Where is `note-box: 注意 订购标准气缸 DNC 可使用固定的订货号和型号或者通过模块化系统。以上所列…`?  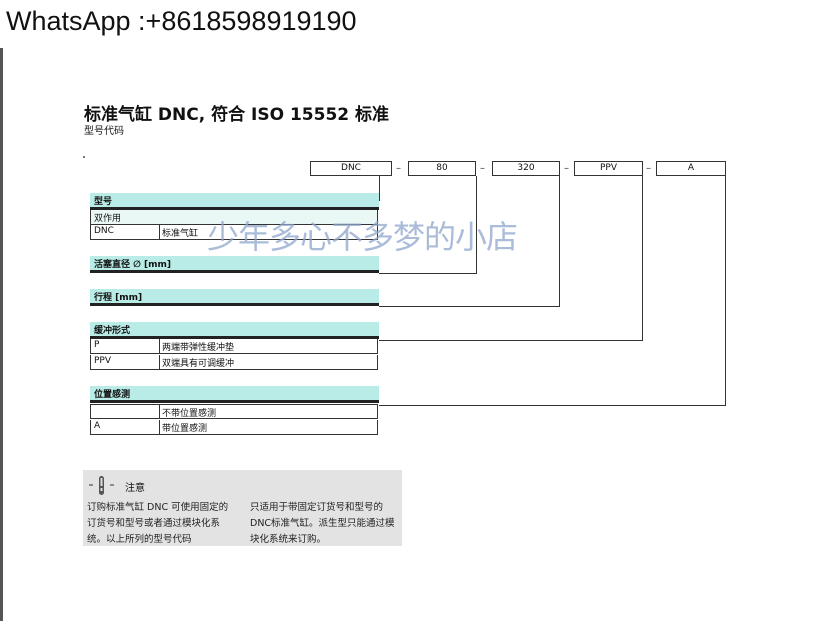
note-box: 注意 订购标准气缸 DNC 可使用固定的订货号和型号或者通过模块化系统。以上所列… is located at coordinates (242, 508).